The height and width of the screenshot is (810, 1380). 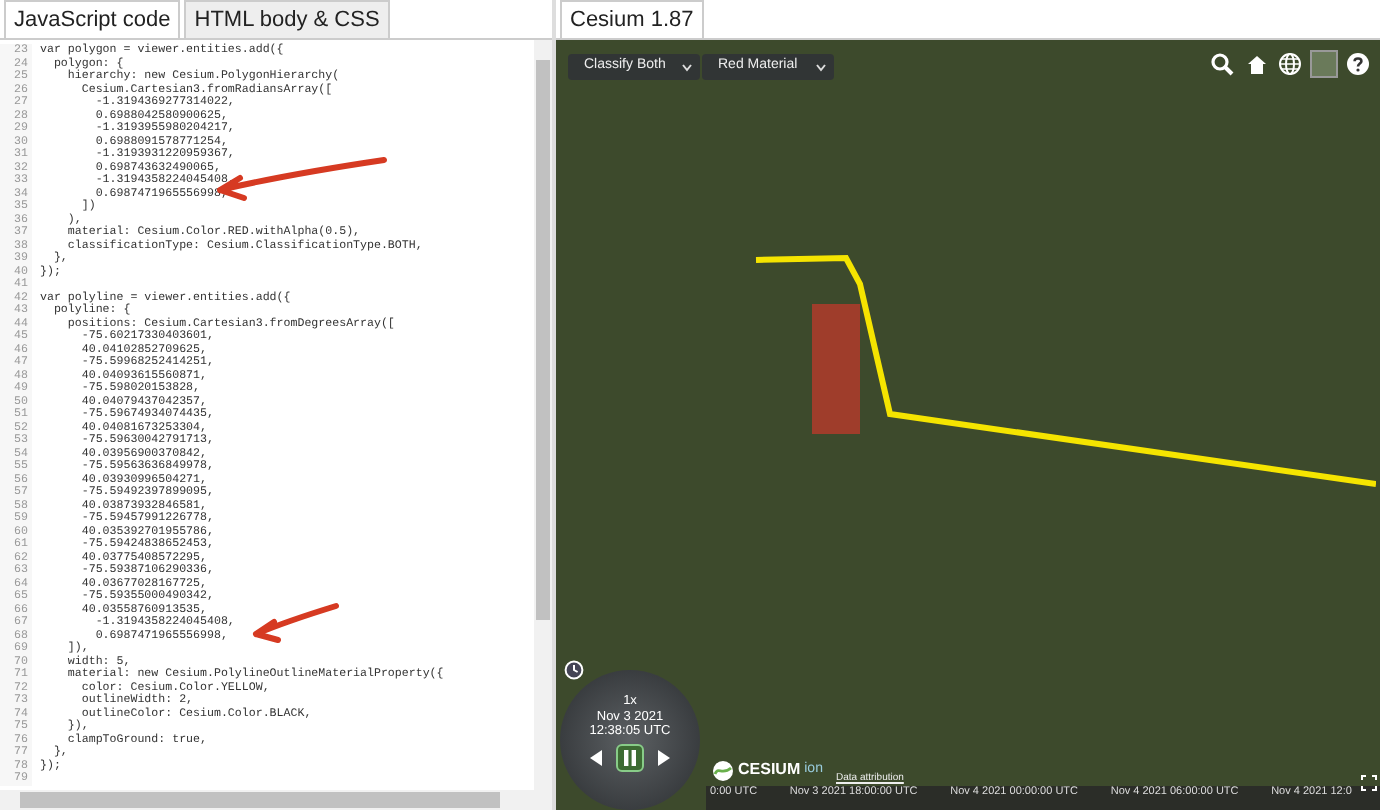 I want to click on logo-text: CESIUM, so click(x=769, y=770).